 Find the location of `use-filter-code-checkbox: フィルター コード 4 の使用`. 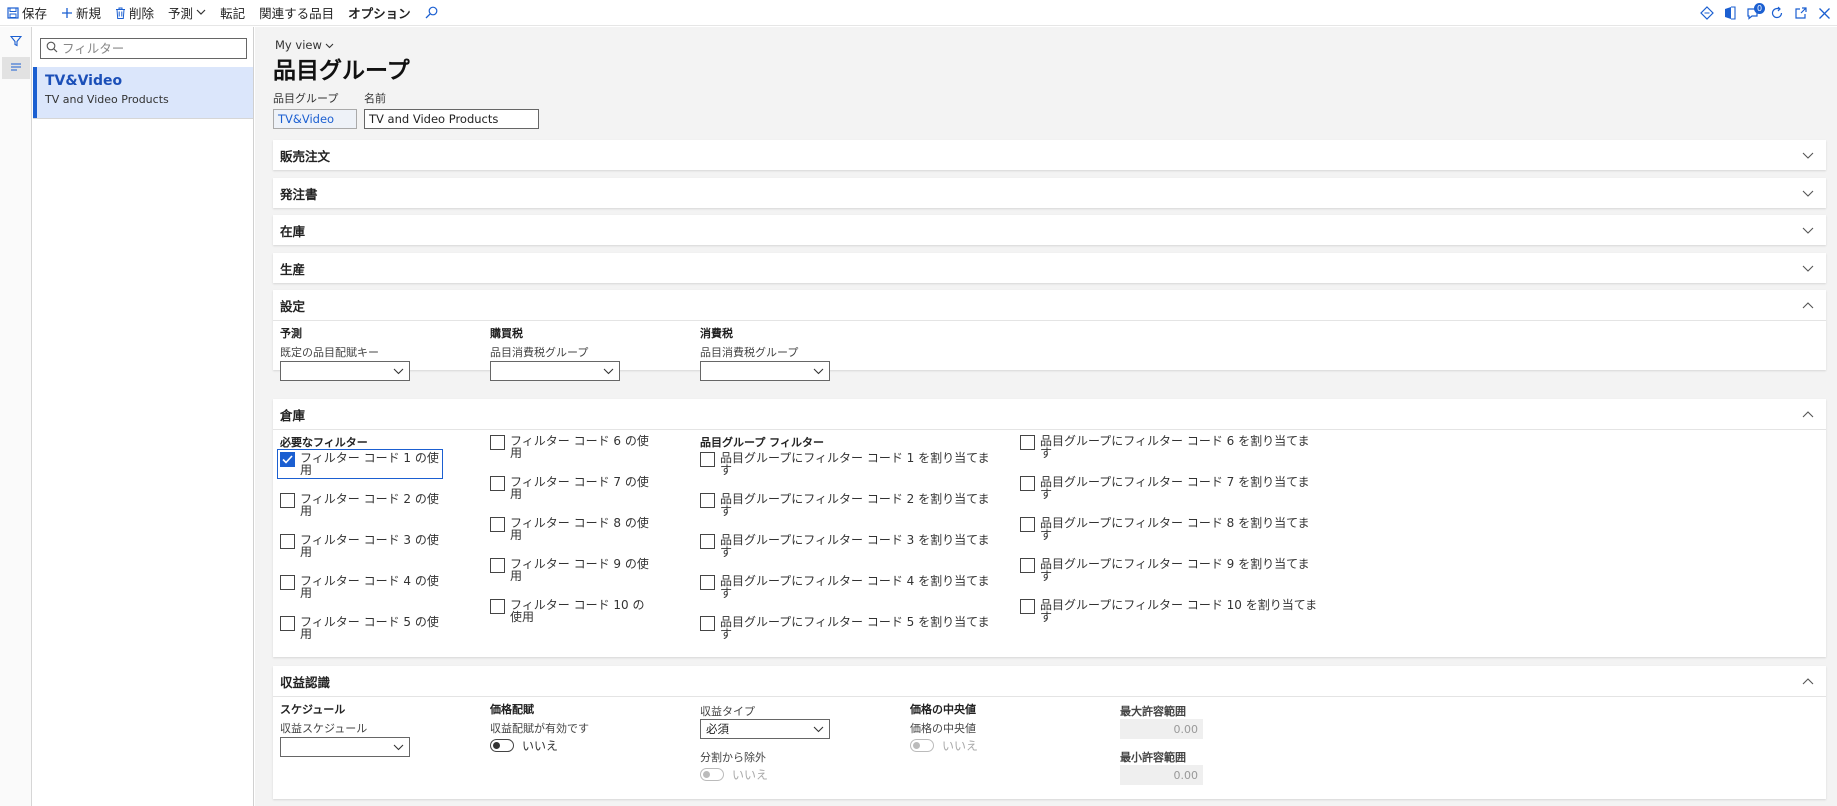

use-filter-code-checkbox: フィルター コード 4 の使用 is located at coordinates (360, 587).